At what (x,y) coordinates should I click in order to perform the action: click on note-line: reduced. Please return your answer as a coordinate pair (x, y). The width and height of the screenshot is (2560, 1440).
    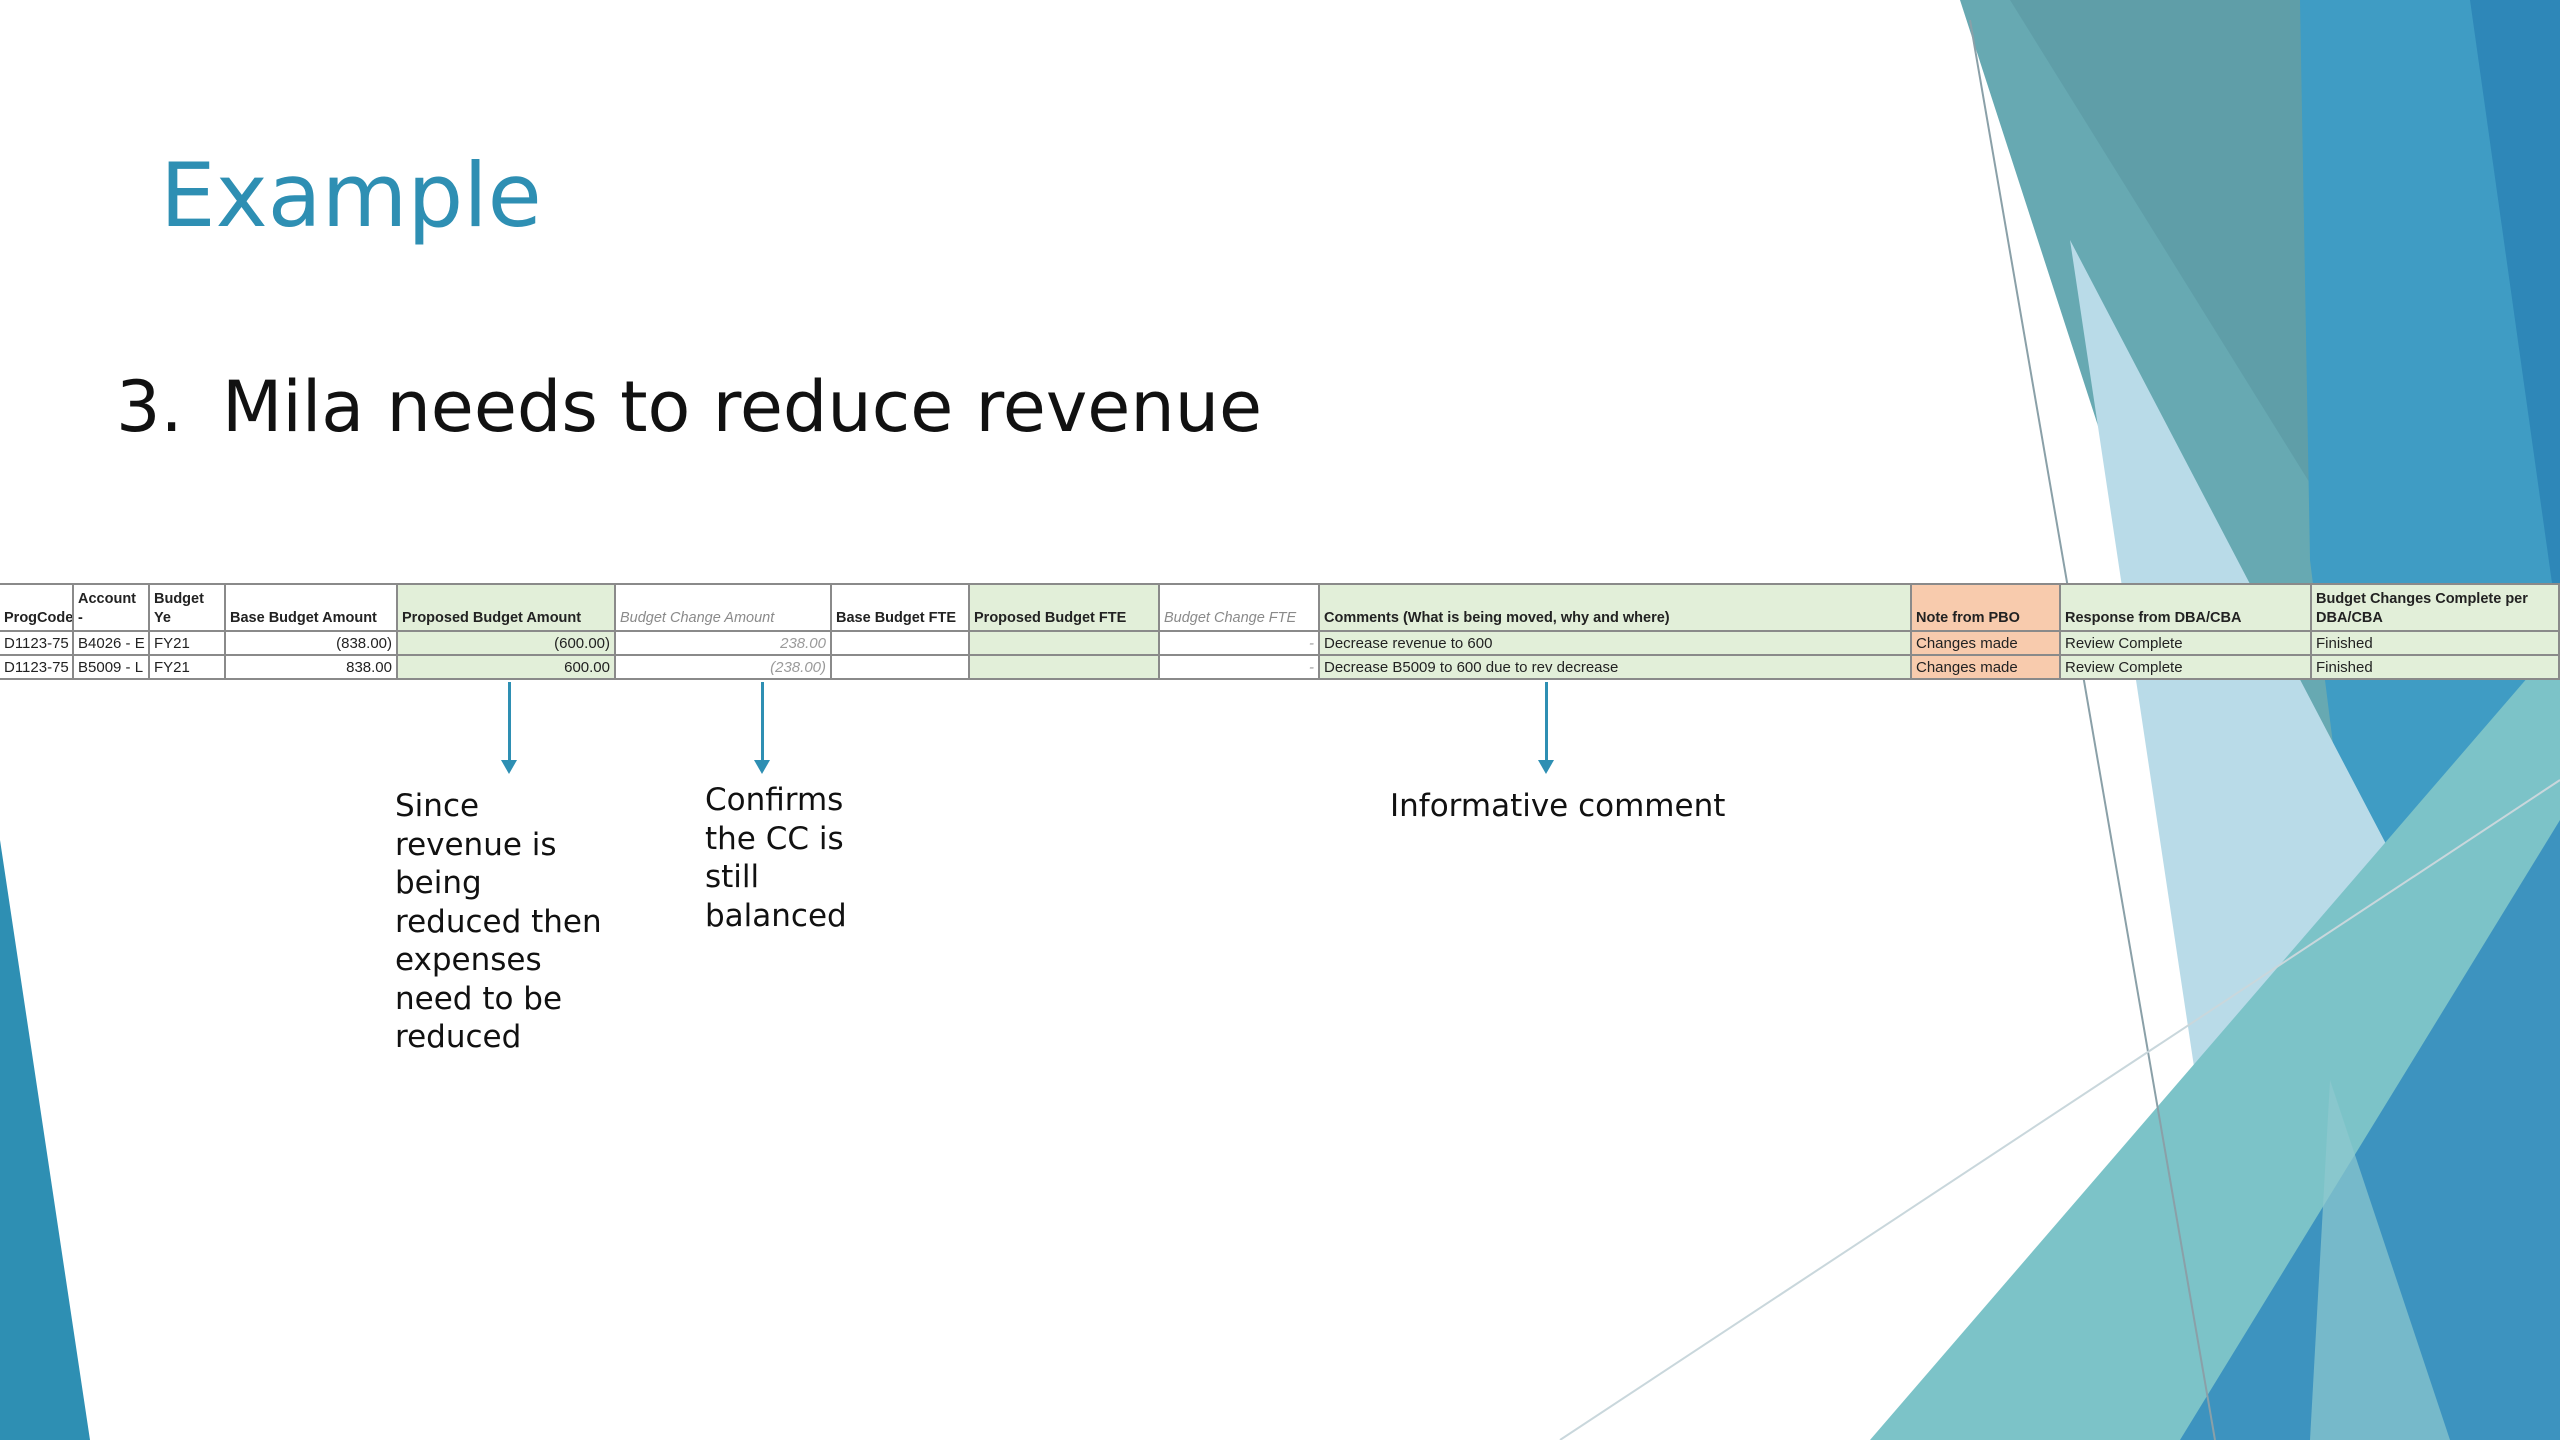
    Looking at the image, I should click on (458, 1037).